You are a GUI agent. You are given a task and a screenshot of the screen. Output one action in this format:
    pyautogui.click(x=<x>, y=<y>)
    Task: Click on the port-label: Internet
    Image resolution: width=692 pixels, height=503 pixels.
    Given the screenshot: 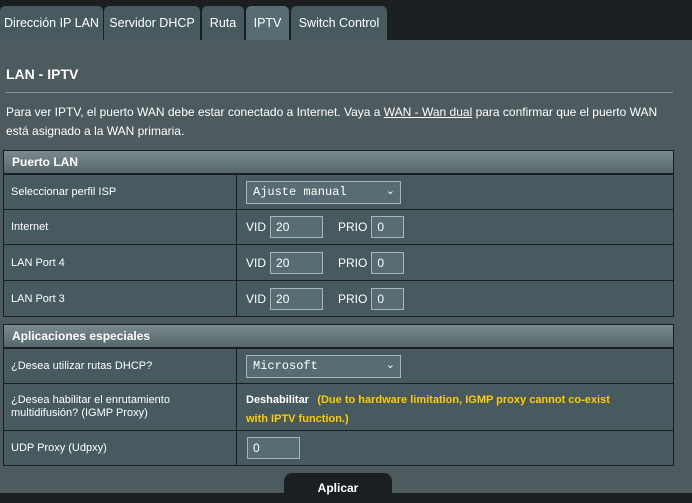 What is the action you would take?
    pyautogui.click(x=120, y=227)
    